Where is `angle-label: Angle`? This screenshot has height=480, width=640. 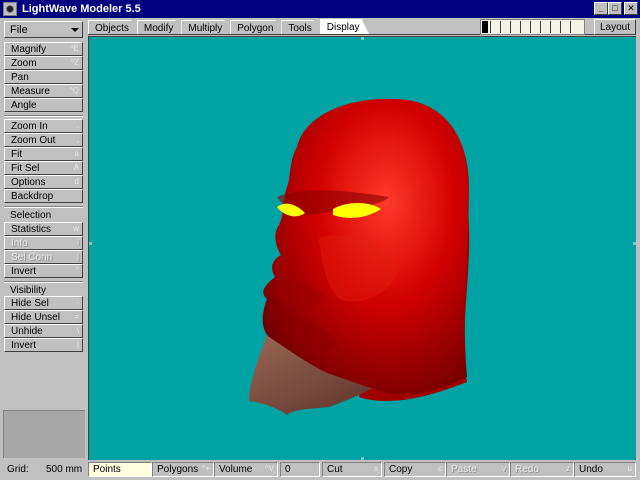 angle-label: Angle is located at coordinates (24, 105).